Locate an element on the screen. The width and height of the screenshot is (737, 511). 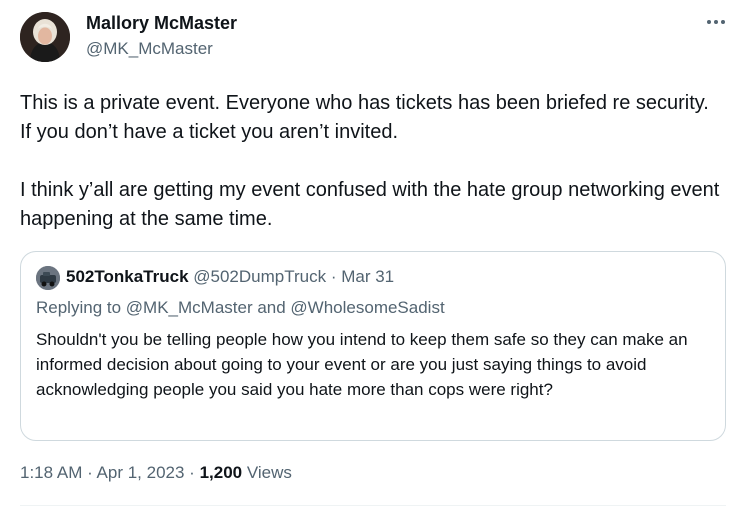
tweet-timestamp-footer: 1:18 AM · Apr 1, 2023 · 1,200 Views is located at coordinates (156, 473).